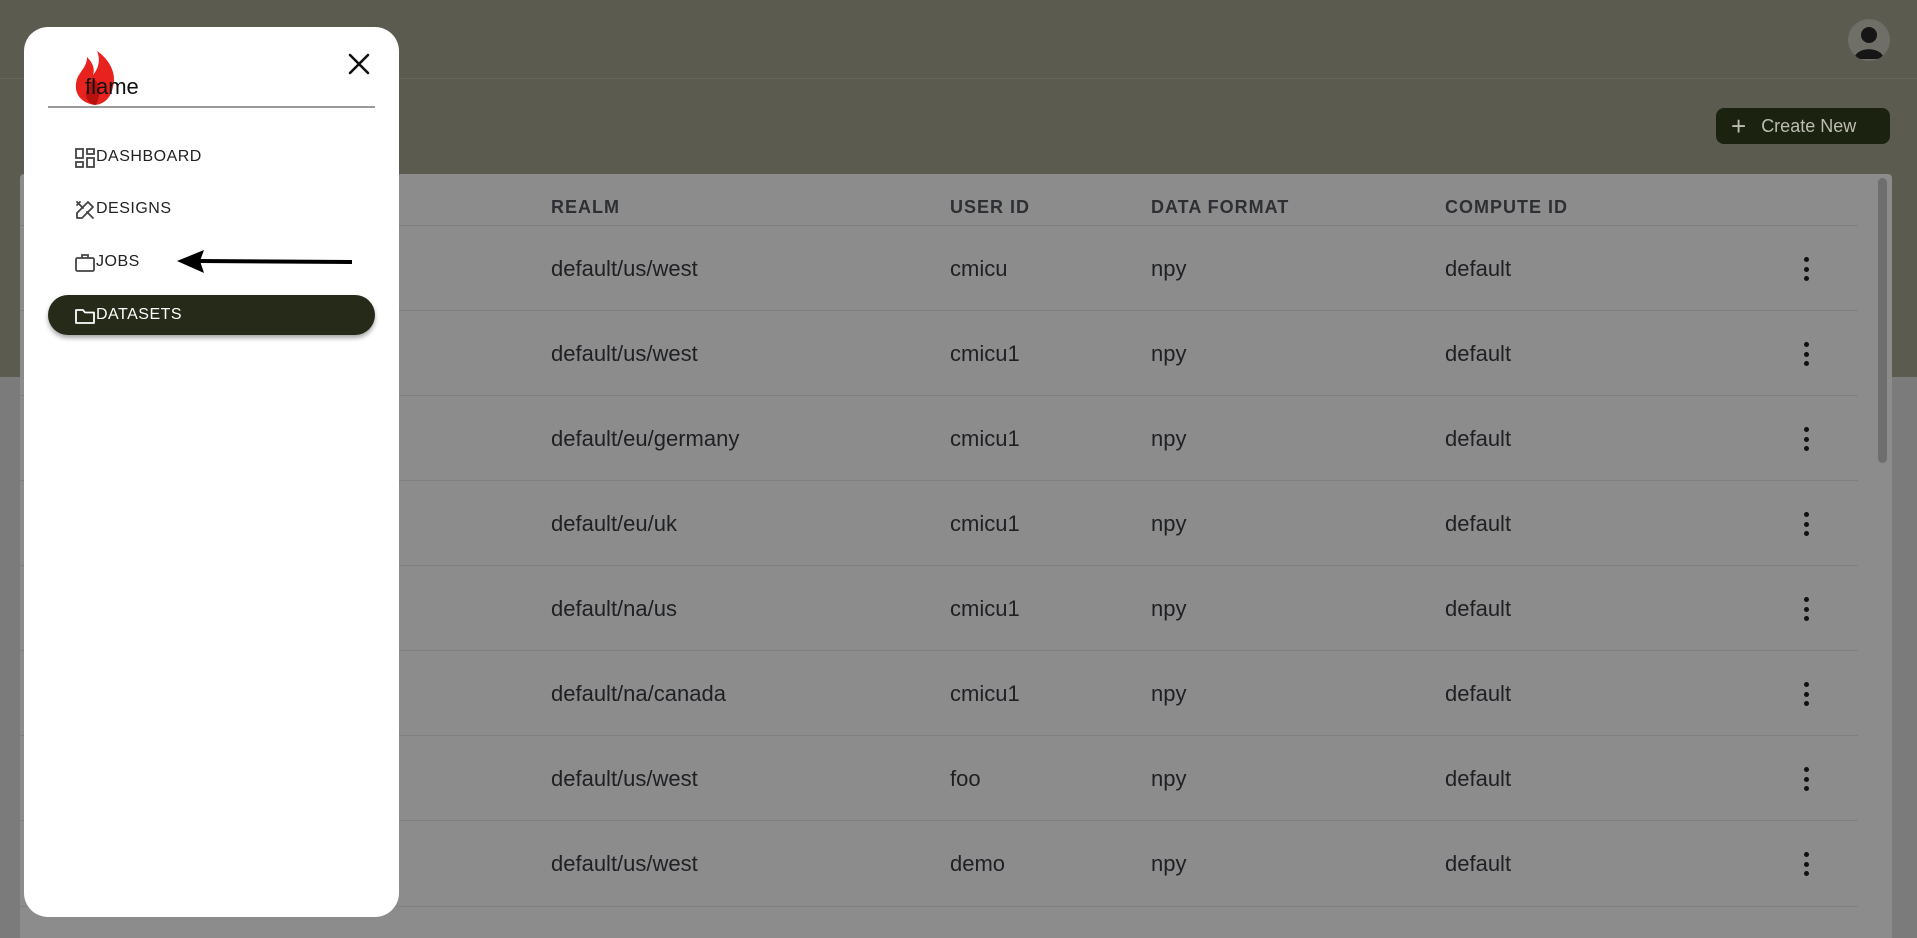 The height and width of the screenshot is (938, 1917). Describe the element at coordinates (112, 86) in the screenshot. I see `logo-text: flame` at that location.